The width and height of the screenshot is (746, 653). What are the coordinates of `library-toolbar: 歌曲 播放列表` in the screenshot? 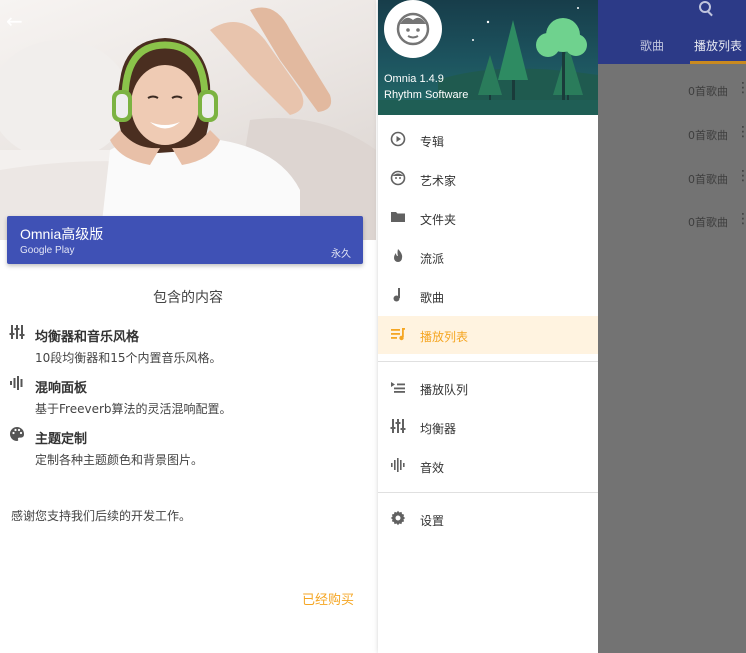 It's located at (672, 32).